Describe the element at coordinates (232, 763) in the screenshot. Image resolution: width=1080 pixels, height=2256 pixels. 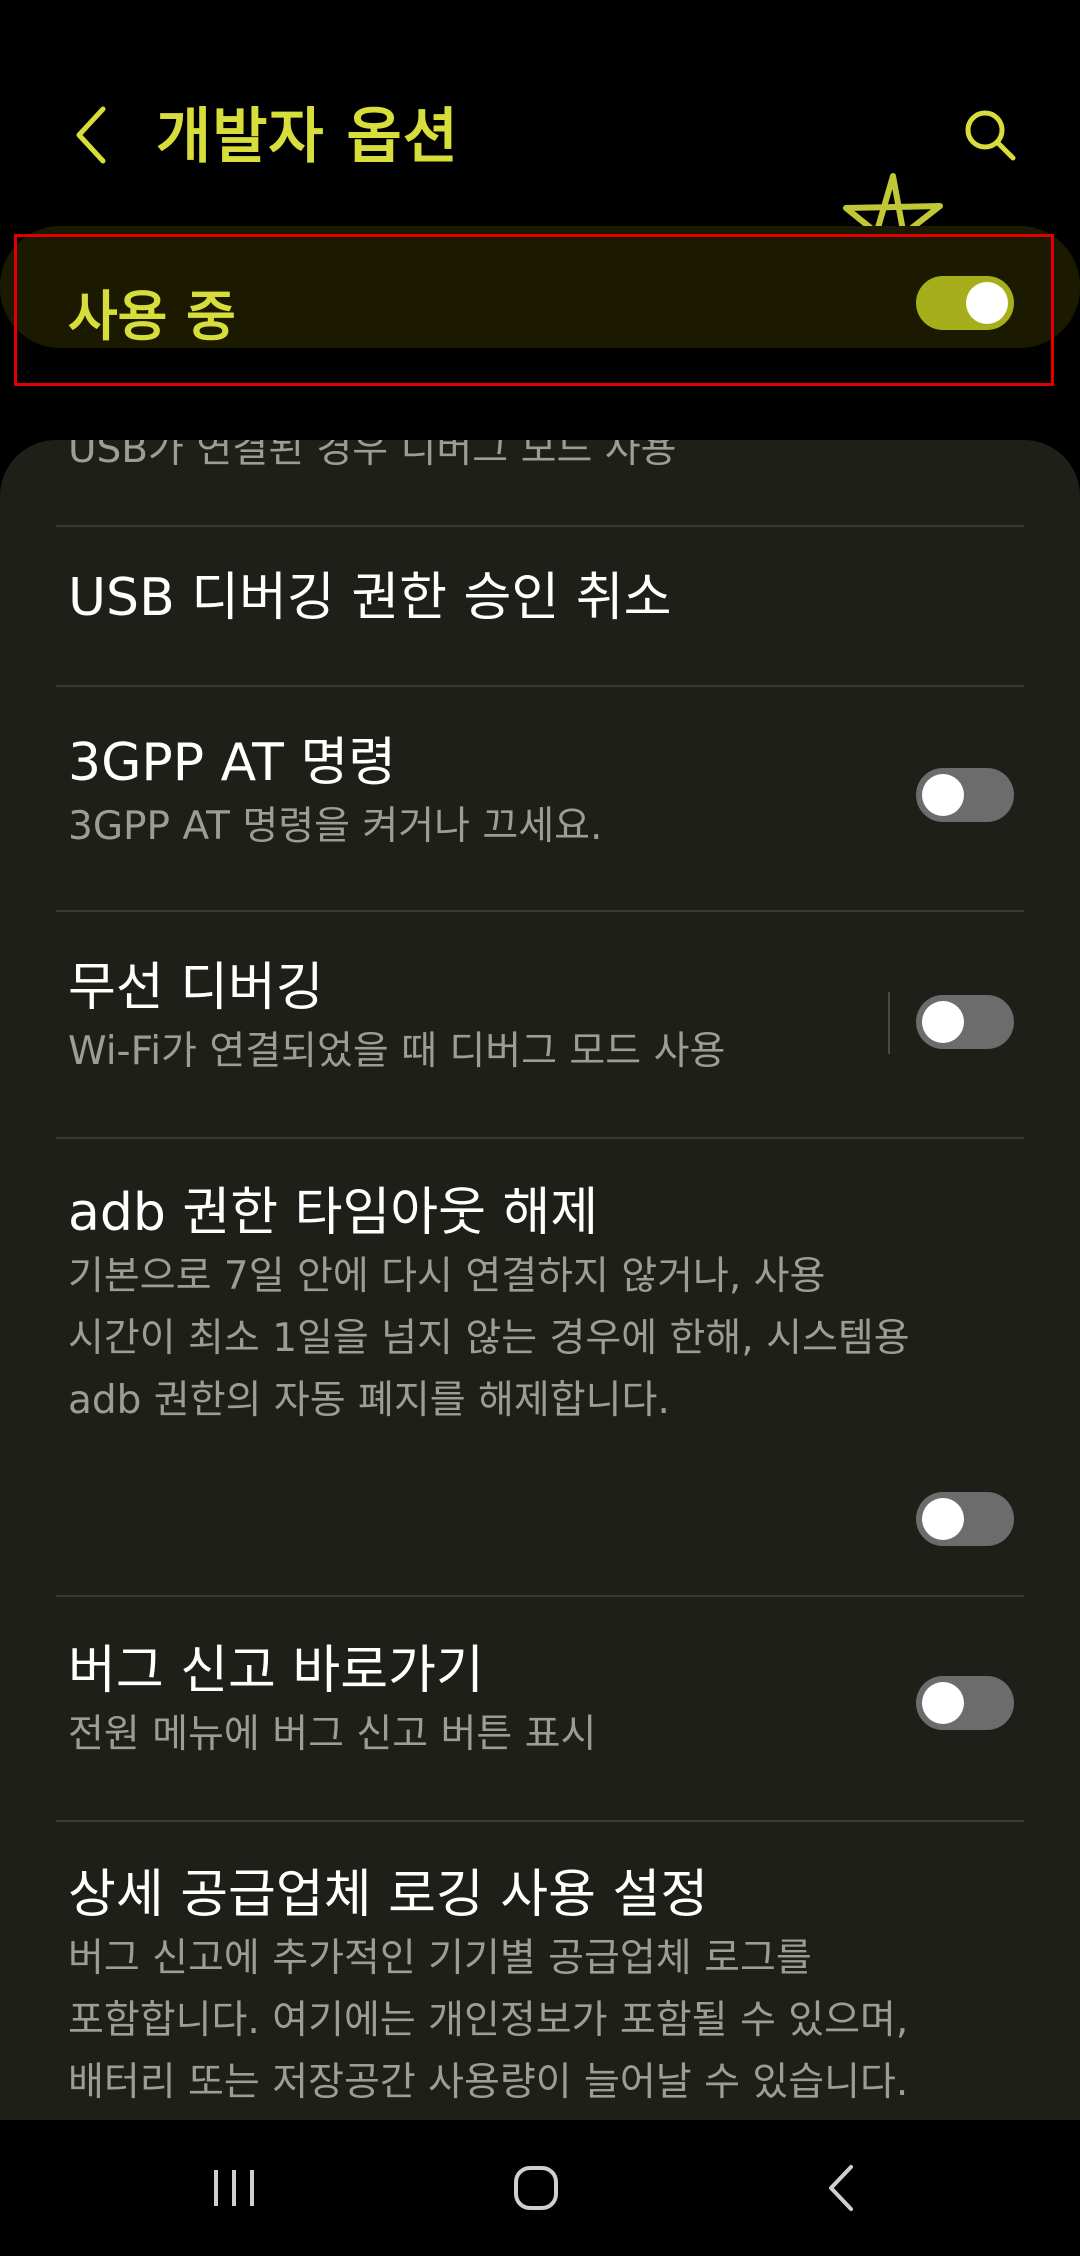
I see `item-title: 3GPP AT 명령` at that location.